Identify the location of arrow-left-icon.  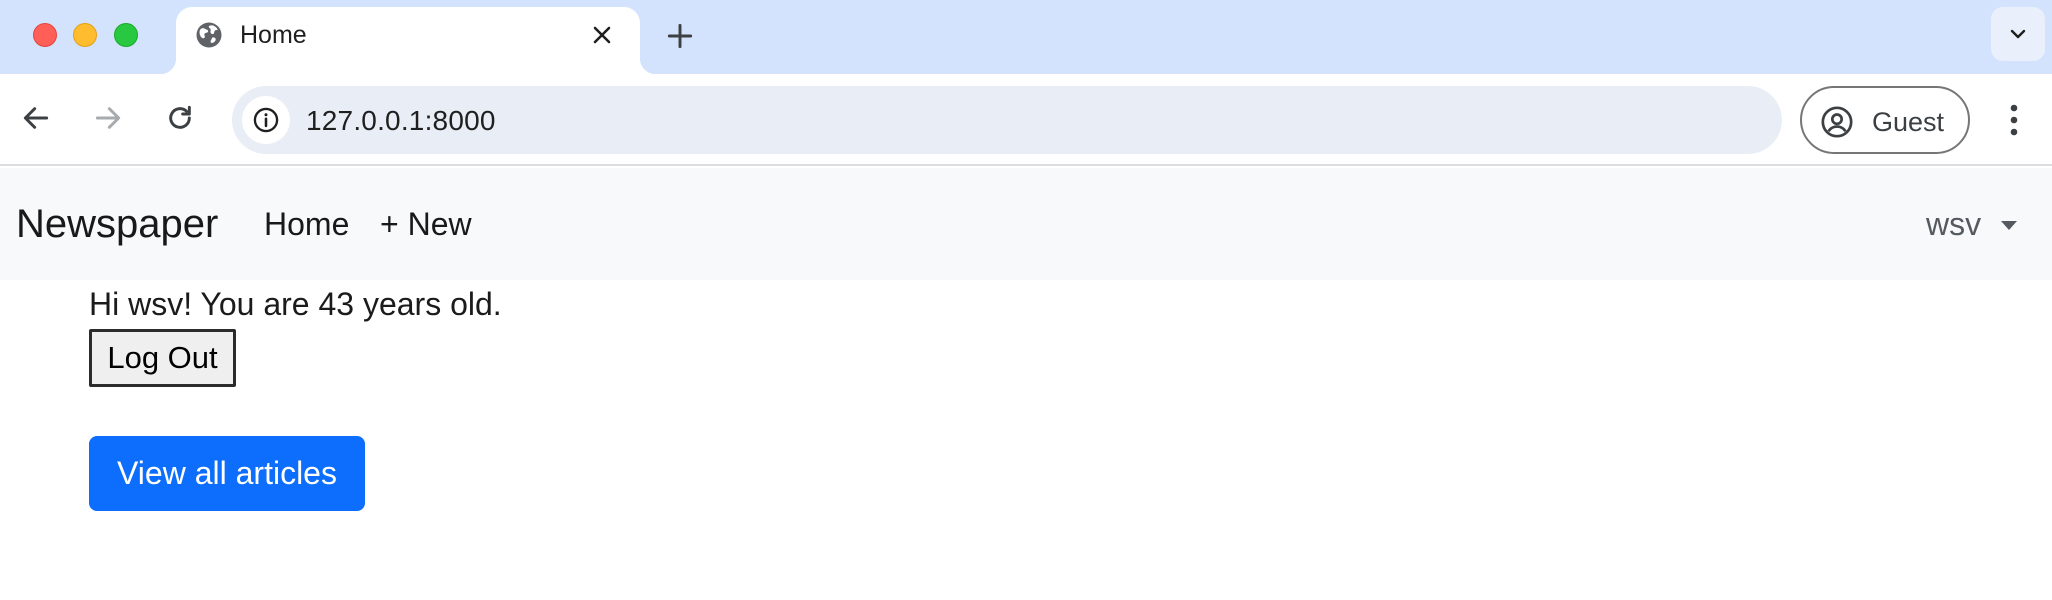
(36, 118).